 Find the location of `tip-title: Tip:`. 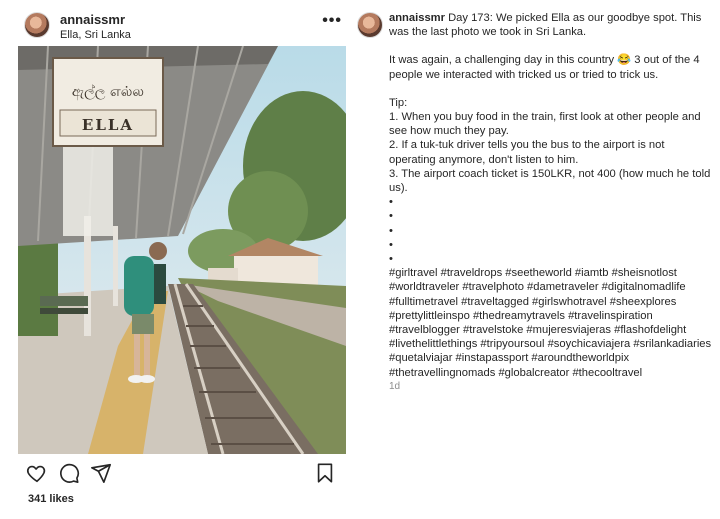

tip-title: Tip: is located at coordinates (398, 102).